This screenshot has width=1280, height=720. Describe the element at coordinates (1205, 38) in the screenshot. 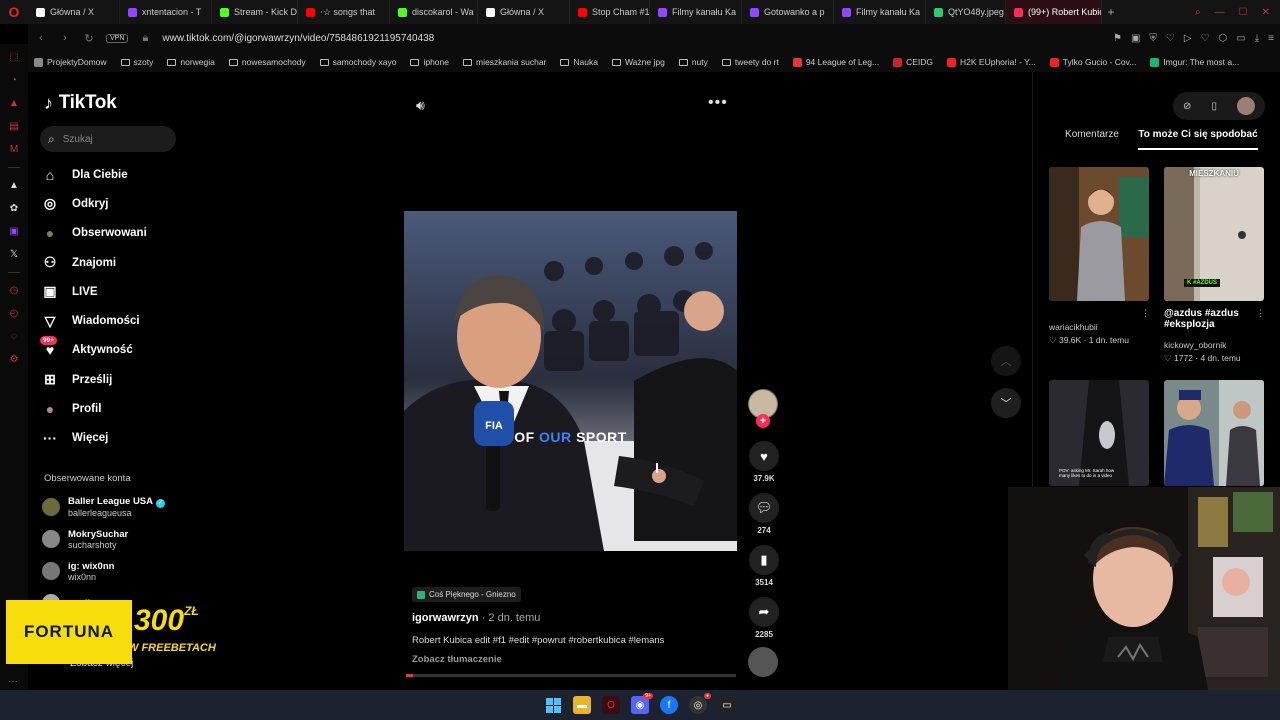

I see `heart-outline-icon: ♡` at that location.